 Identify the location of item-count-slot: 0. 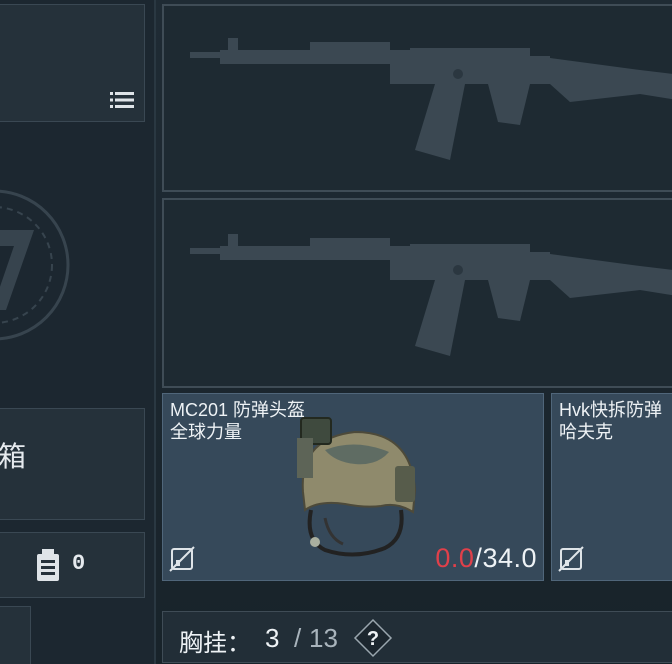
(72, 565).